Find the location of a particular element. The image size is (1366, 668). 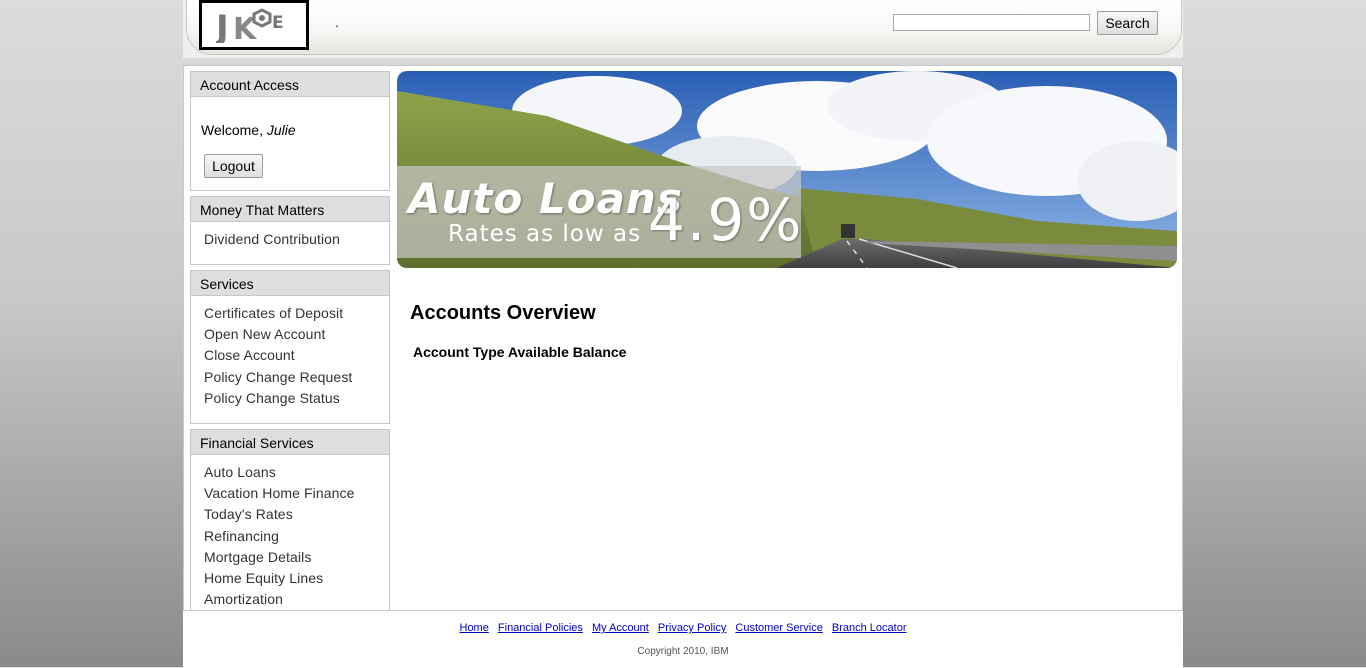

jke-logo: J K E is located at coordinates (254, 25).